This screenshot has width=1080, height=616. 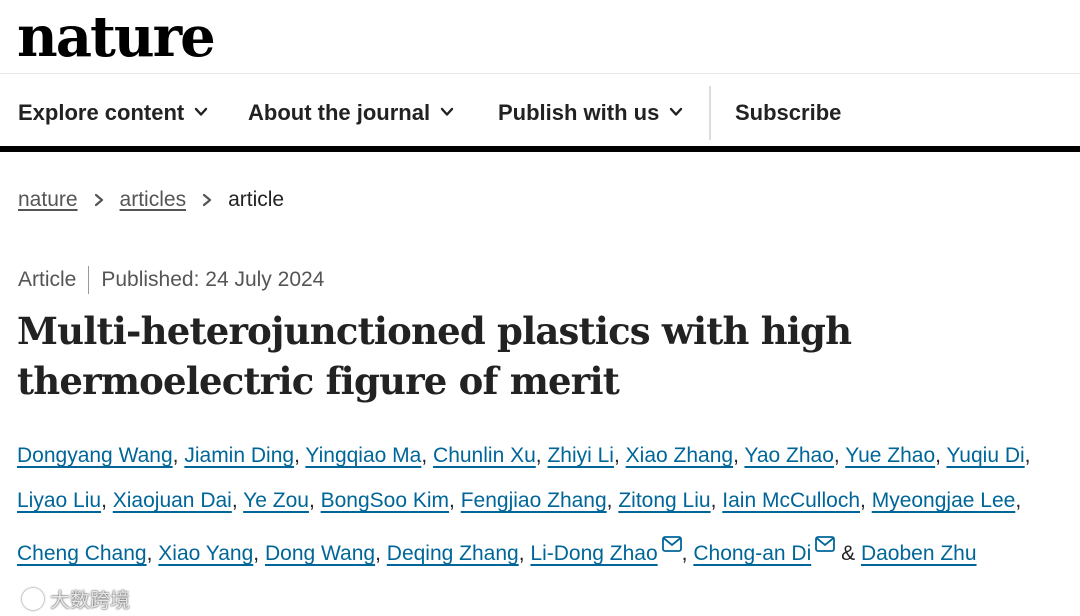 What do you see at coordinates (153, 200) in the screenshot?
I see `breadcrumb-articles: articles` at bounding box center [153, 200].